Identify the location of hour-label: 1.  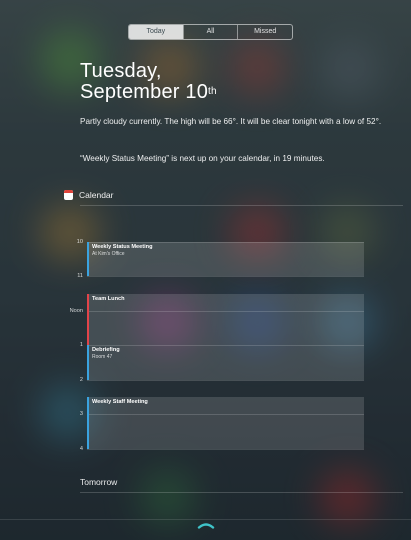
(81, 345).